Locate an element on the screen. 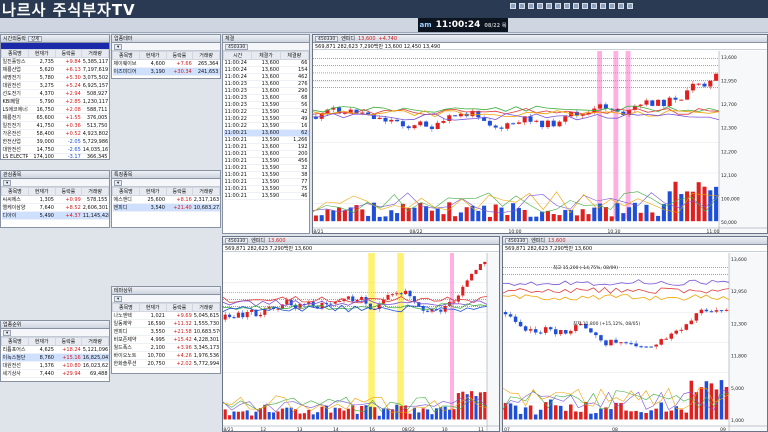 The image size is (768, 432). table-row: 11:00:24 13,600 154 is located at coordinates (266, 70).